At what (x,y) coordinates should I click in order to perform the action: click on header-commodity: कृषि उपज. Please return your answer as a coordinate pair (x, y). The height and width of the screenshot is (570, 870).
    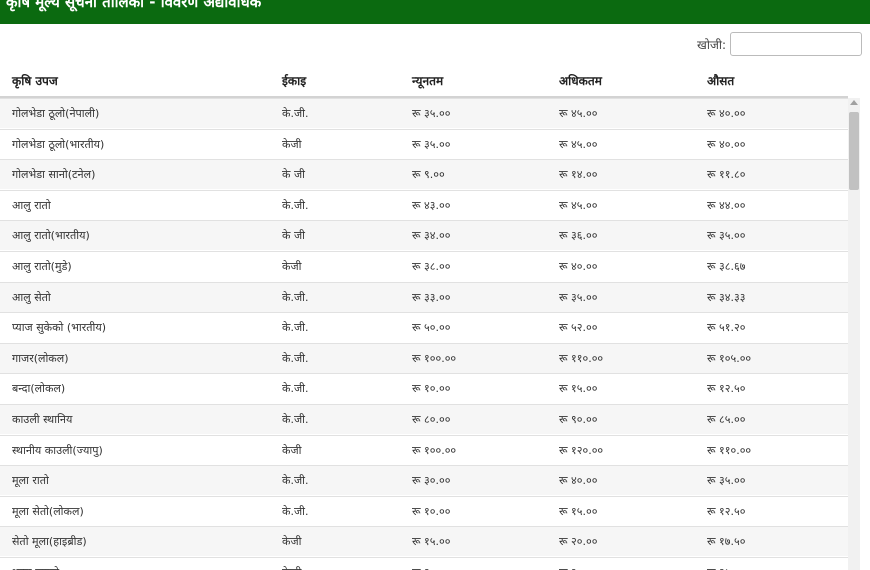
    Looking at the image, I should click on (35, 80).